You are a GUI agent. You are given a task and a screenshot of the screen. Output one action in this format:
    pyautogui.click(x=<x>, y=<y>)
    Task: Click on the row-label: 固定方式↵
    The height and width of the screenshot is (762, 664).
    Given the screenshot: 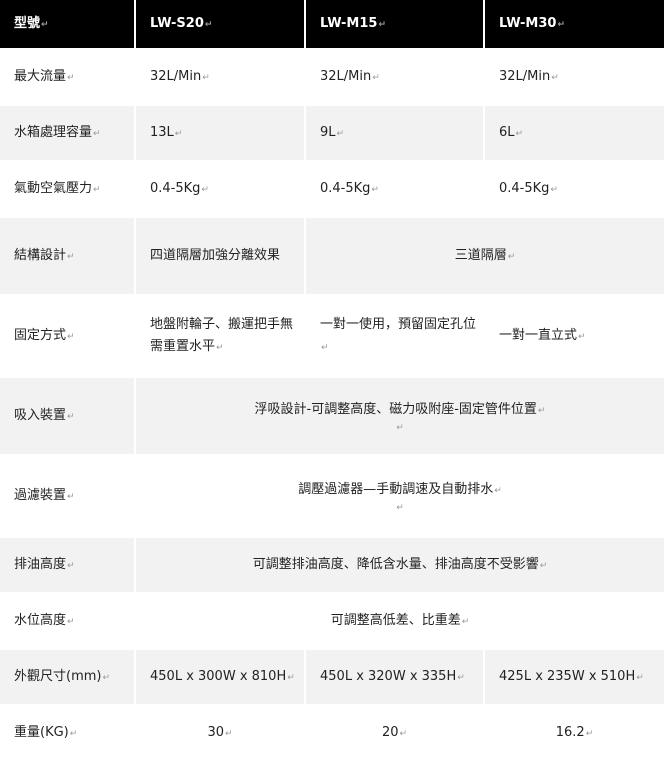 What is the action you would take?
    pyautogui.click(x=68, y=337)
    